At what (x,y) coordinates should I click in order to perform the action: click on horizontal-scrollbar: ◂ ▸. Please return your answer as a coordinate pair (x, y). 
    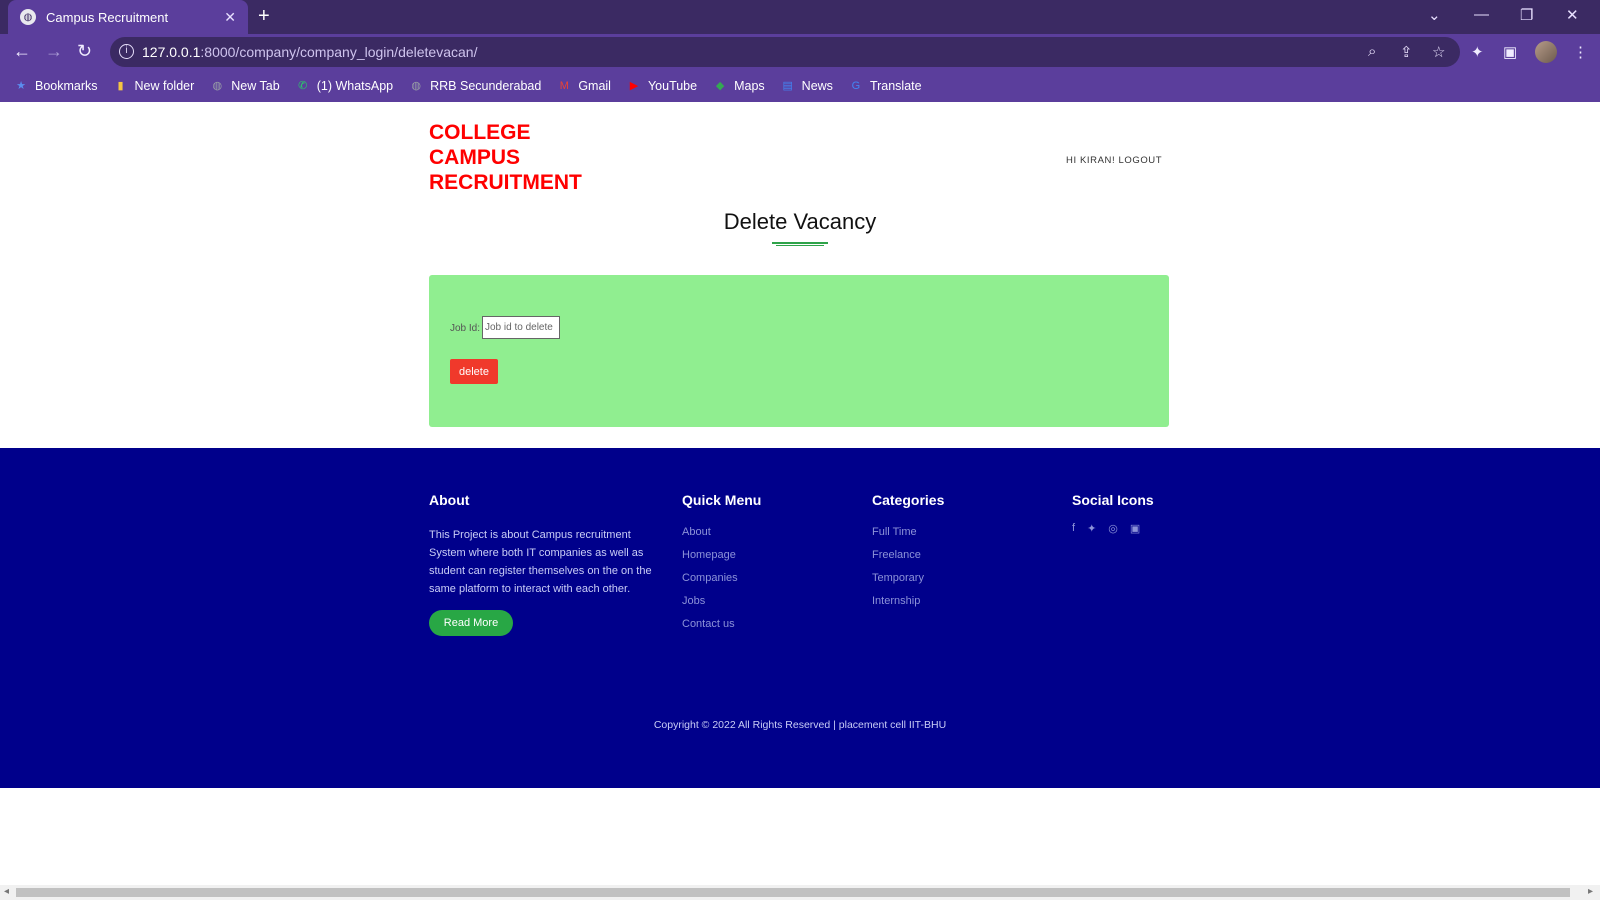
    Looking at the image, I should click on (800, 892).